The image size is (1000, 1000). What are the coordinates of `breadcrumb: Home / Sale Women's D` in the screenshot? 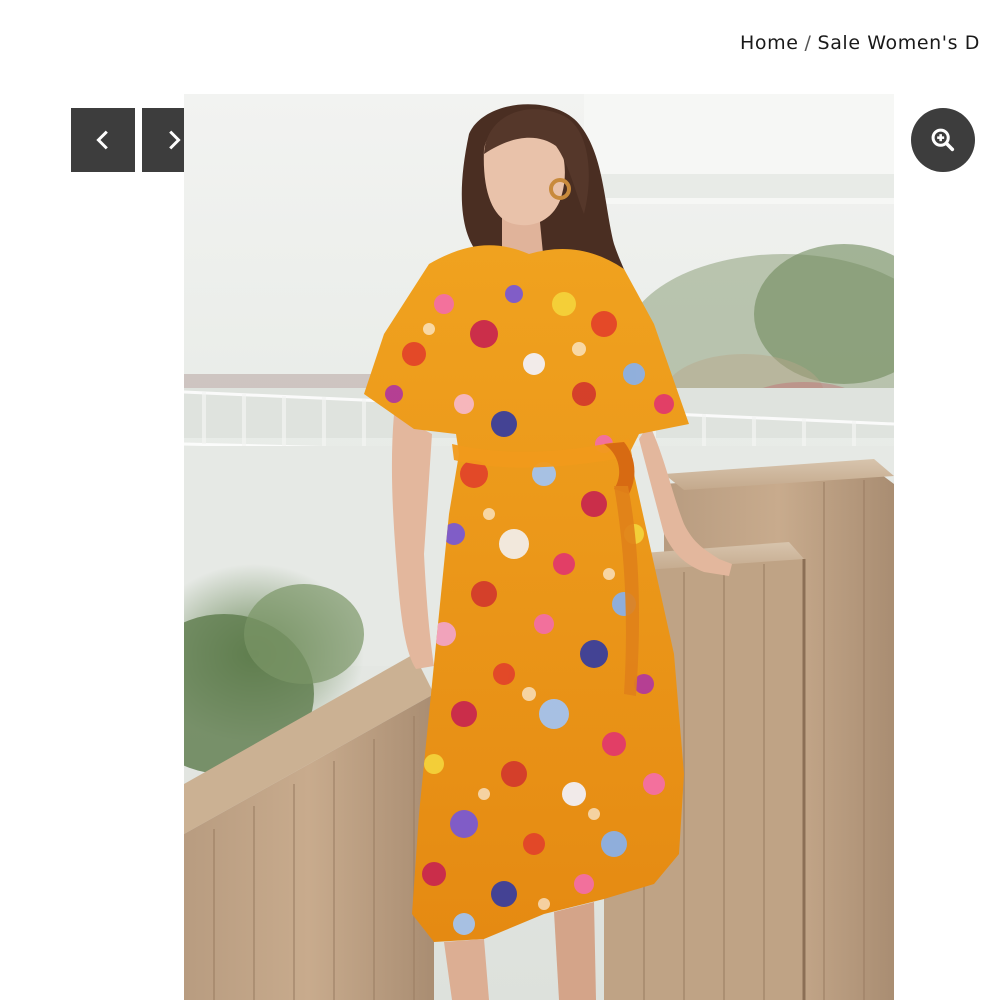 It's located at (860, 43).